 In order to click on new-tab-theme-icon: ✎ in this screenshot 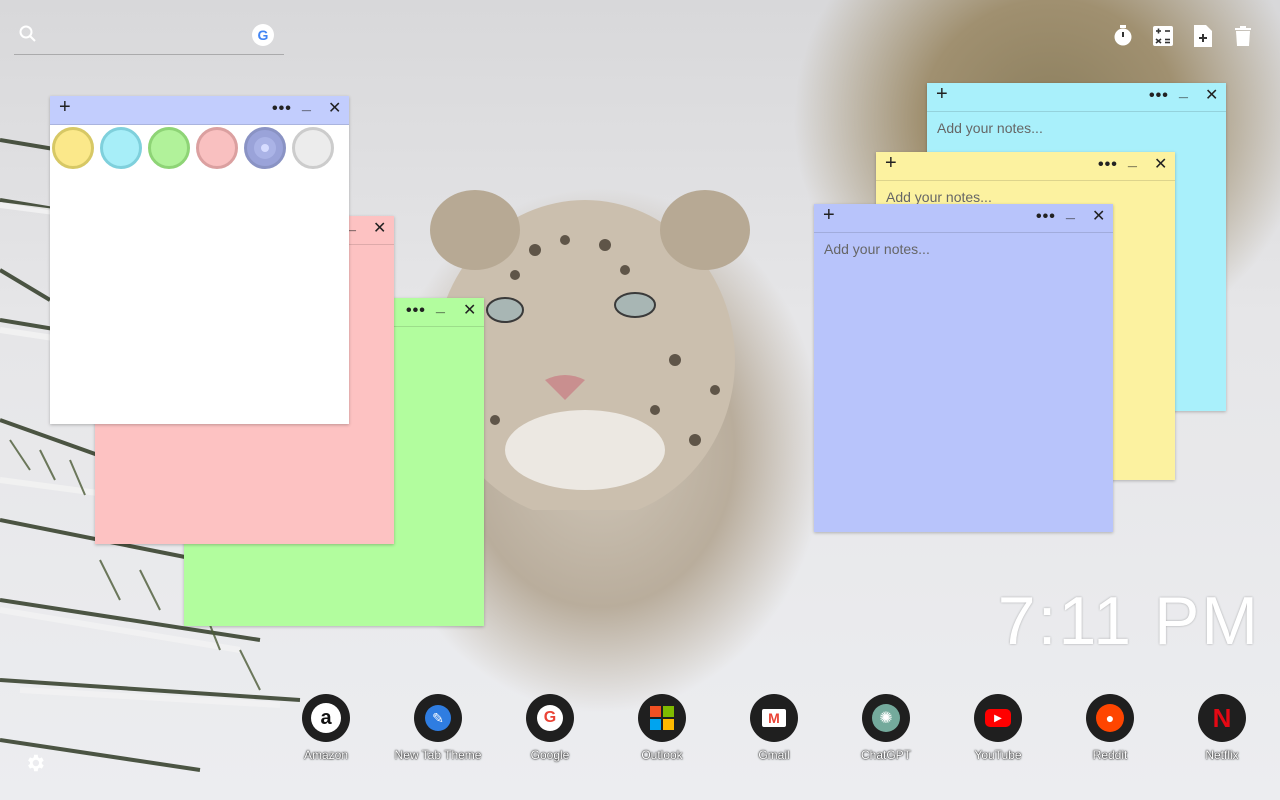, I will do `click(438, 718)`.